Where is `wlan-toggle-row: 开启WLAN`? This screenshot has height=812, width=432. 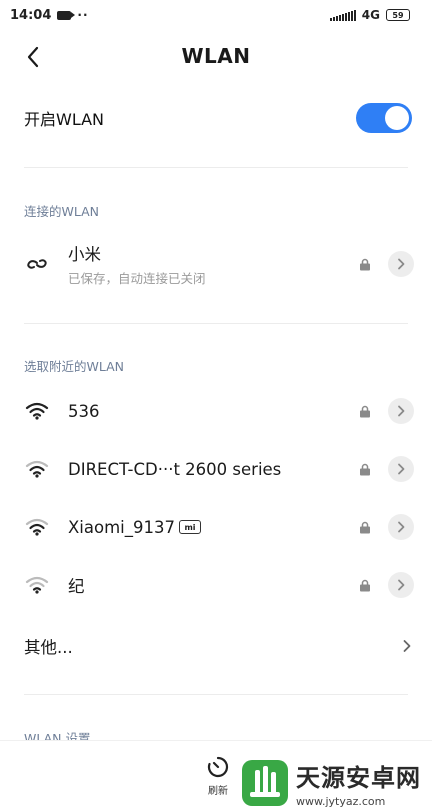
wlan-toggle-row: 开启WLAN is located at coordinates (216, 118).